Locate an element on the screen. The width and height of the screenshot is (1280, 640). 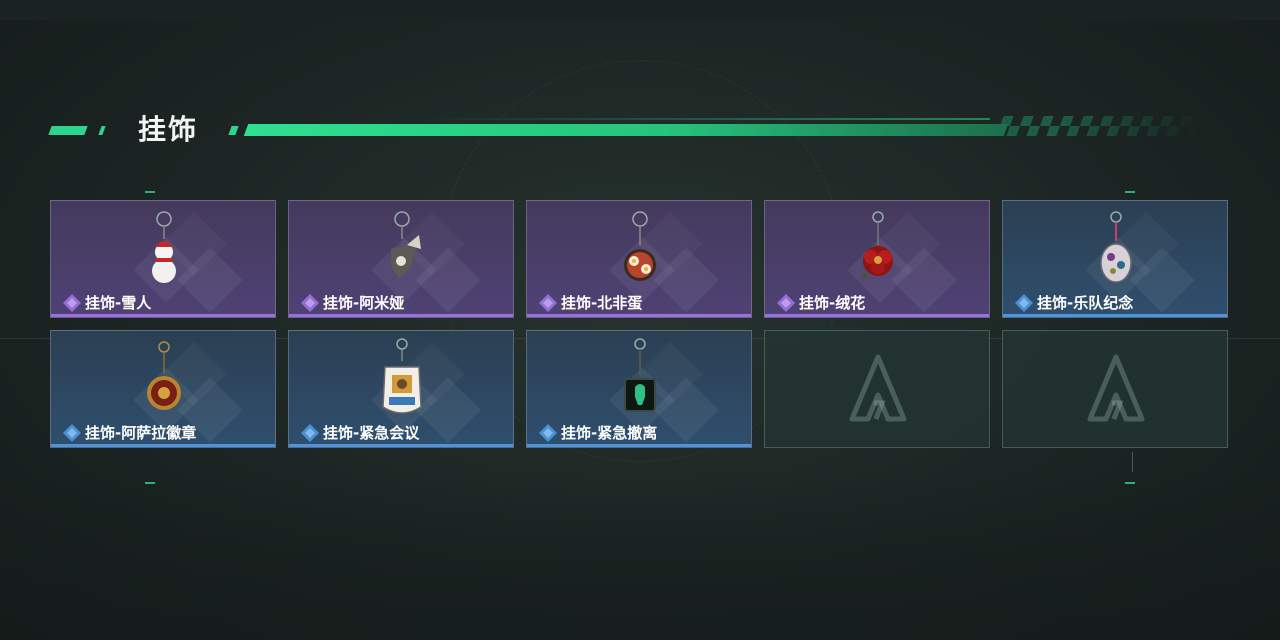
section-title: 挂饰 is located at coordinates (168, 129).